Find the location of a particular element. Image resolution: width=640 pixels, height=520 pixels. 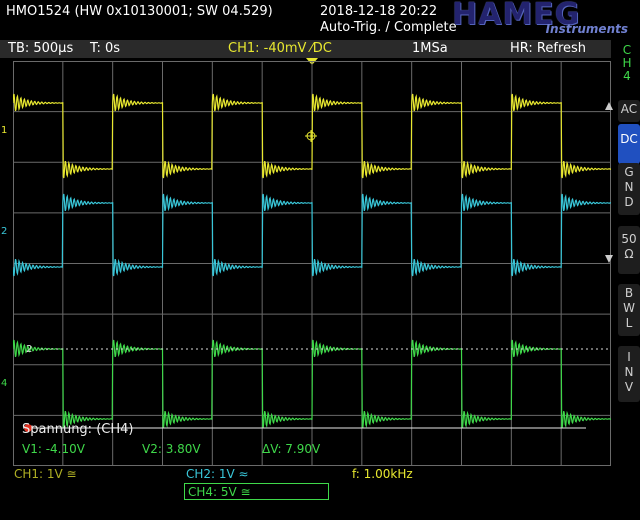

measure-delta-v: ΔV: 7.90V is located at coordinates (291, 449).